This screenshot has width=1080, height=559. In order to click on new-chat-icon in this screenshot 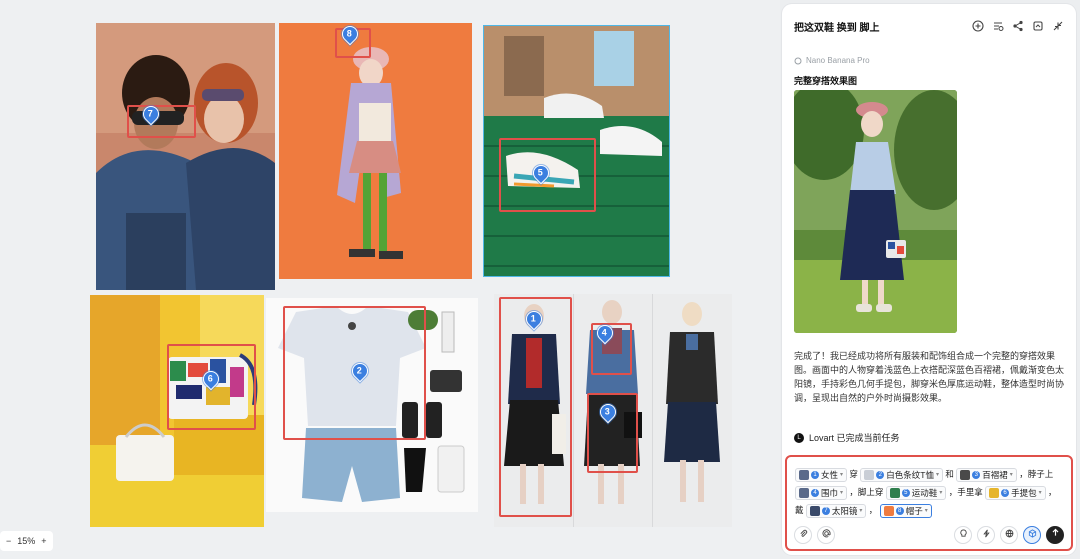, I will do `click(978, 26)`.